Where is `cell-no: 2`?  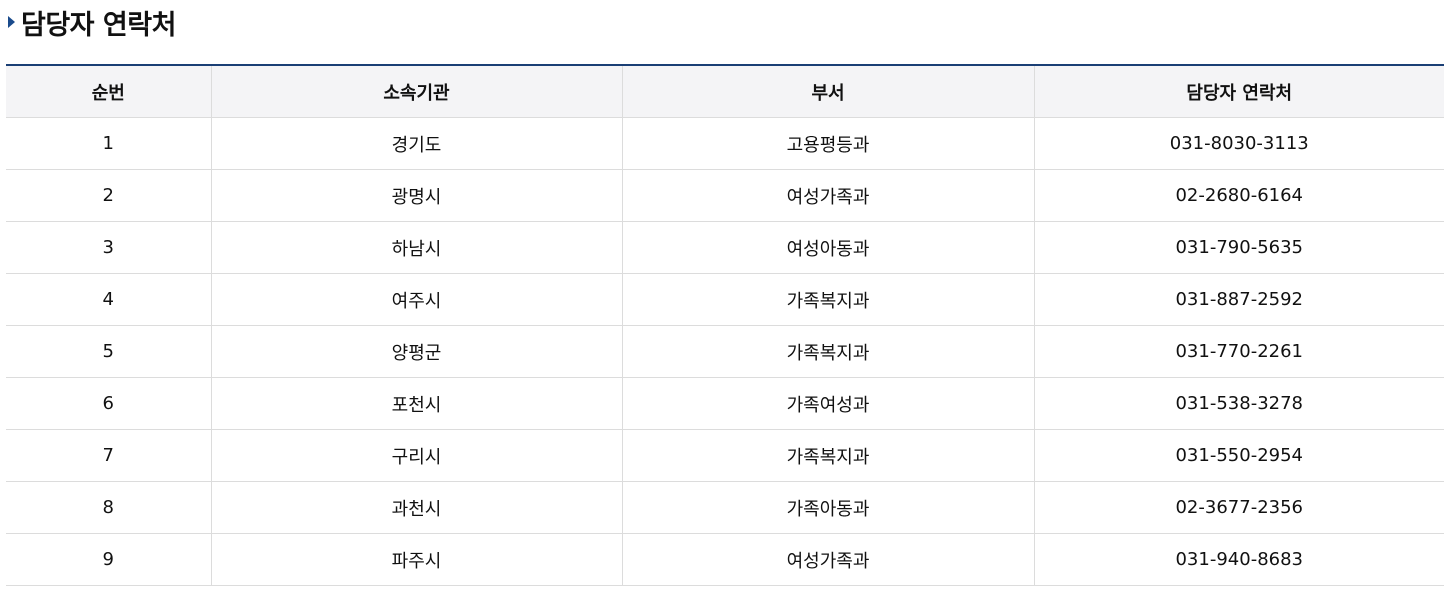
cell-no: 2 is located at coordinates (108, 195).